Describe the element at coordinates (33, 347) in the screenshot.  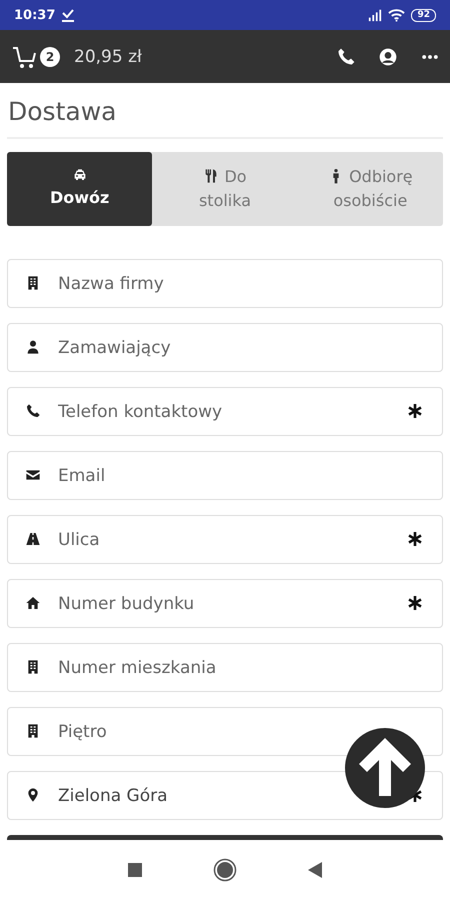
I see `user-icon` at that location.